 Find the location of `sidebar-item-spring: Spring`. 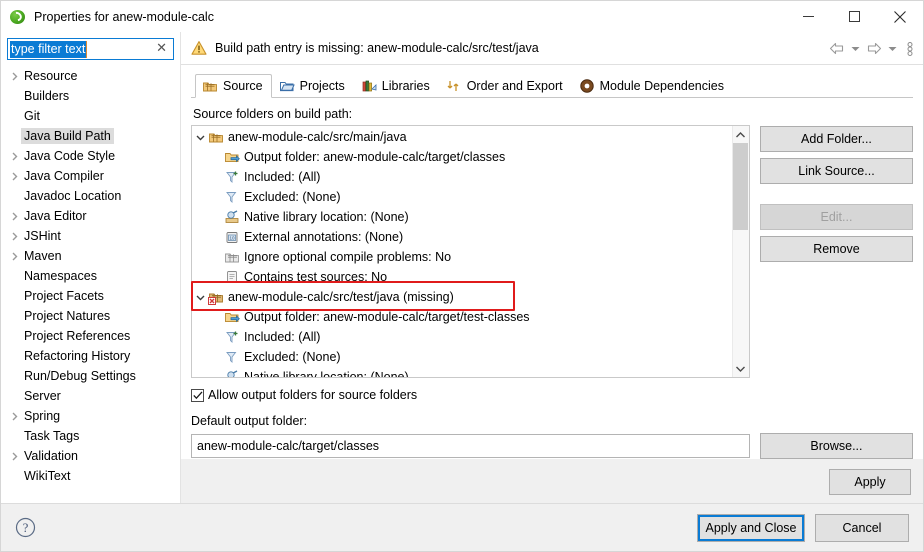

sidebar-item-spring: Spring is located at coordinates (90, 416).